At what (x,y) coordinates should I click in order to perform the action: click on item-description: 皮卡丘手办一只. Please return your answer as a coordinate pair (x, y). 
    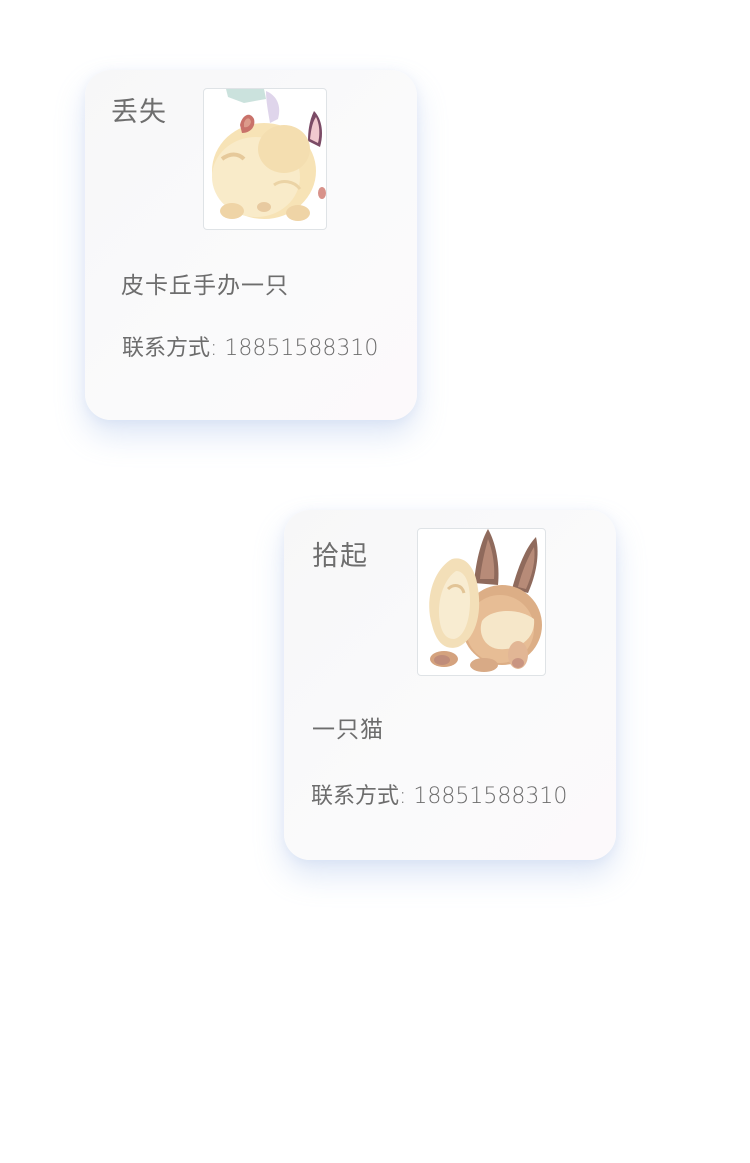
    Looking at the image, I should click on (205, 286).